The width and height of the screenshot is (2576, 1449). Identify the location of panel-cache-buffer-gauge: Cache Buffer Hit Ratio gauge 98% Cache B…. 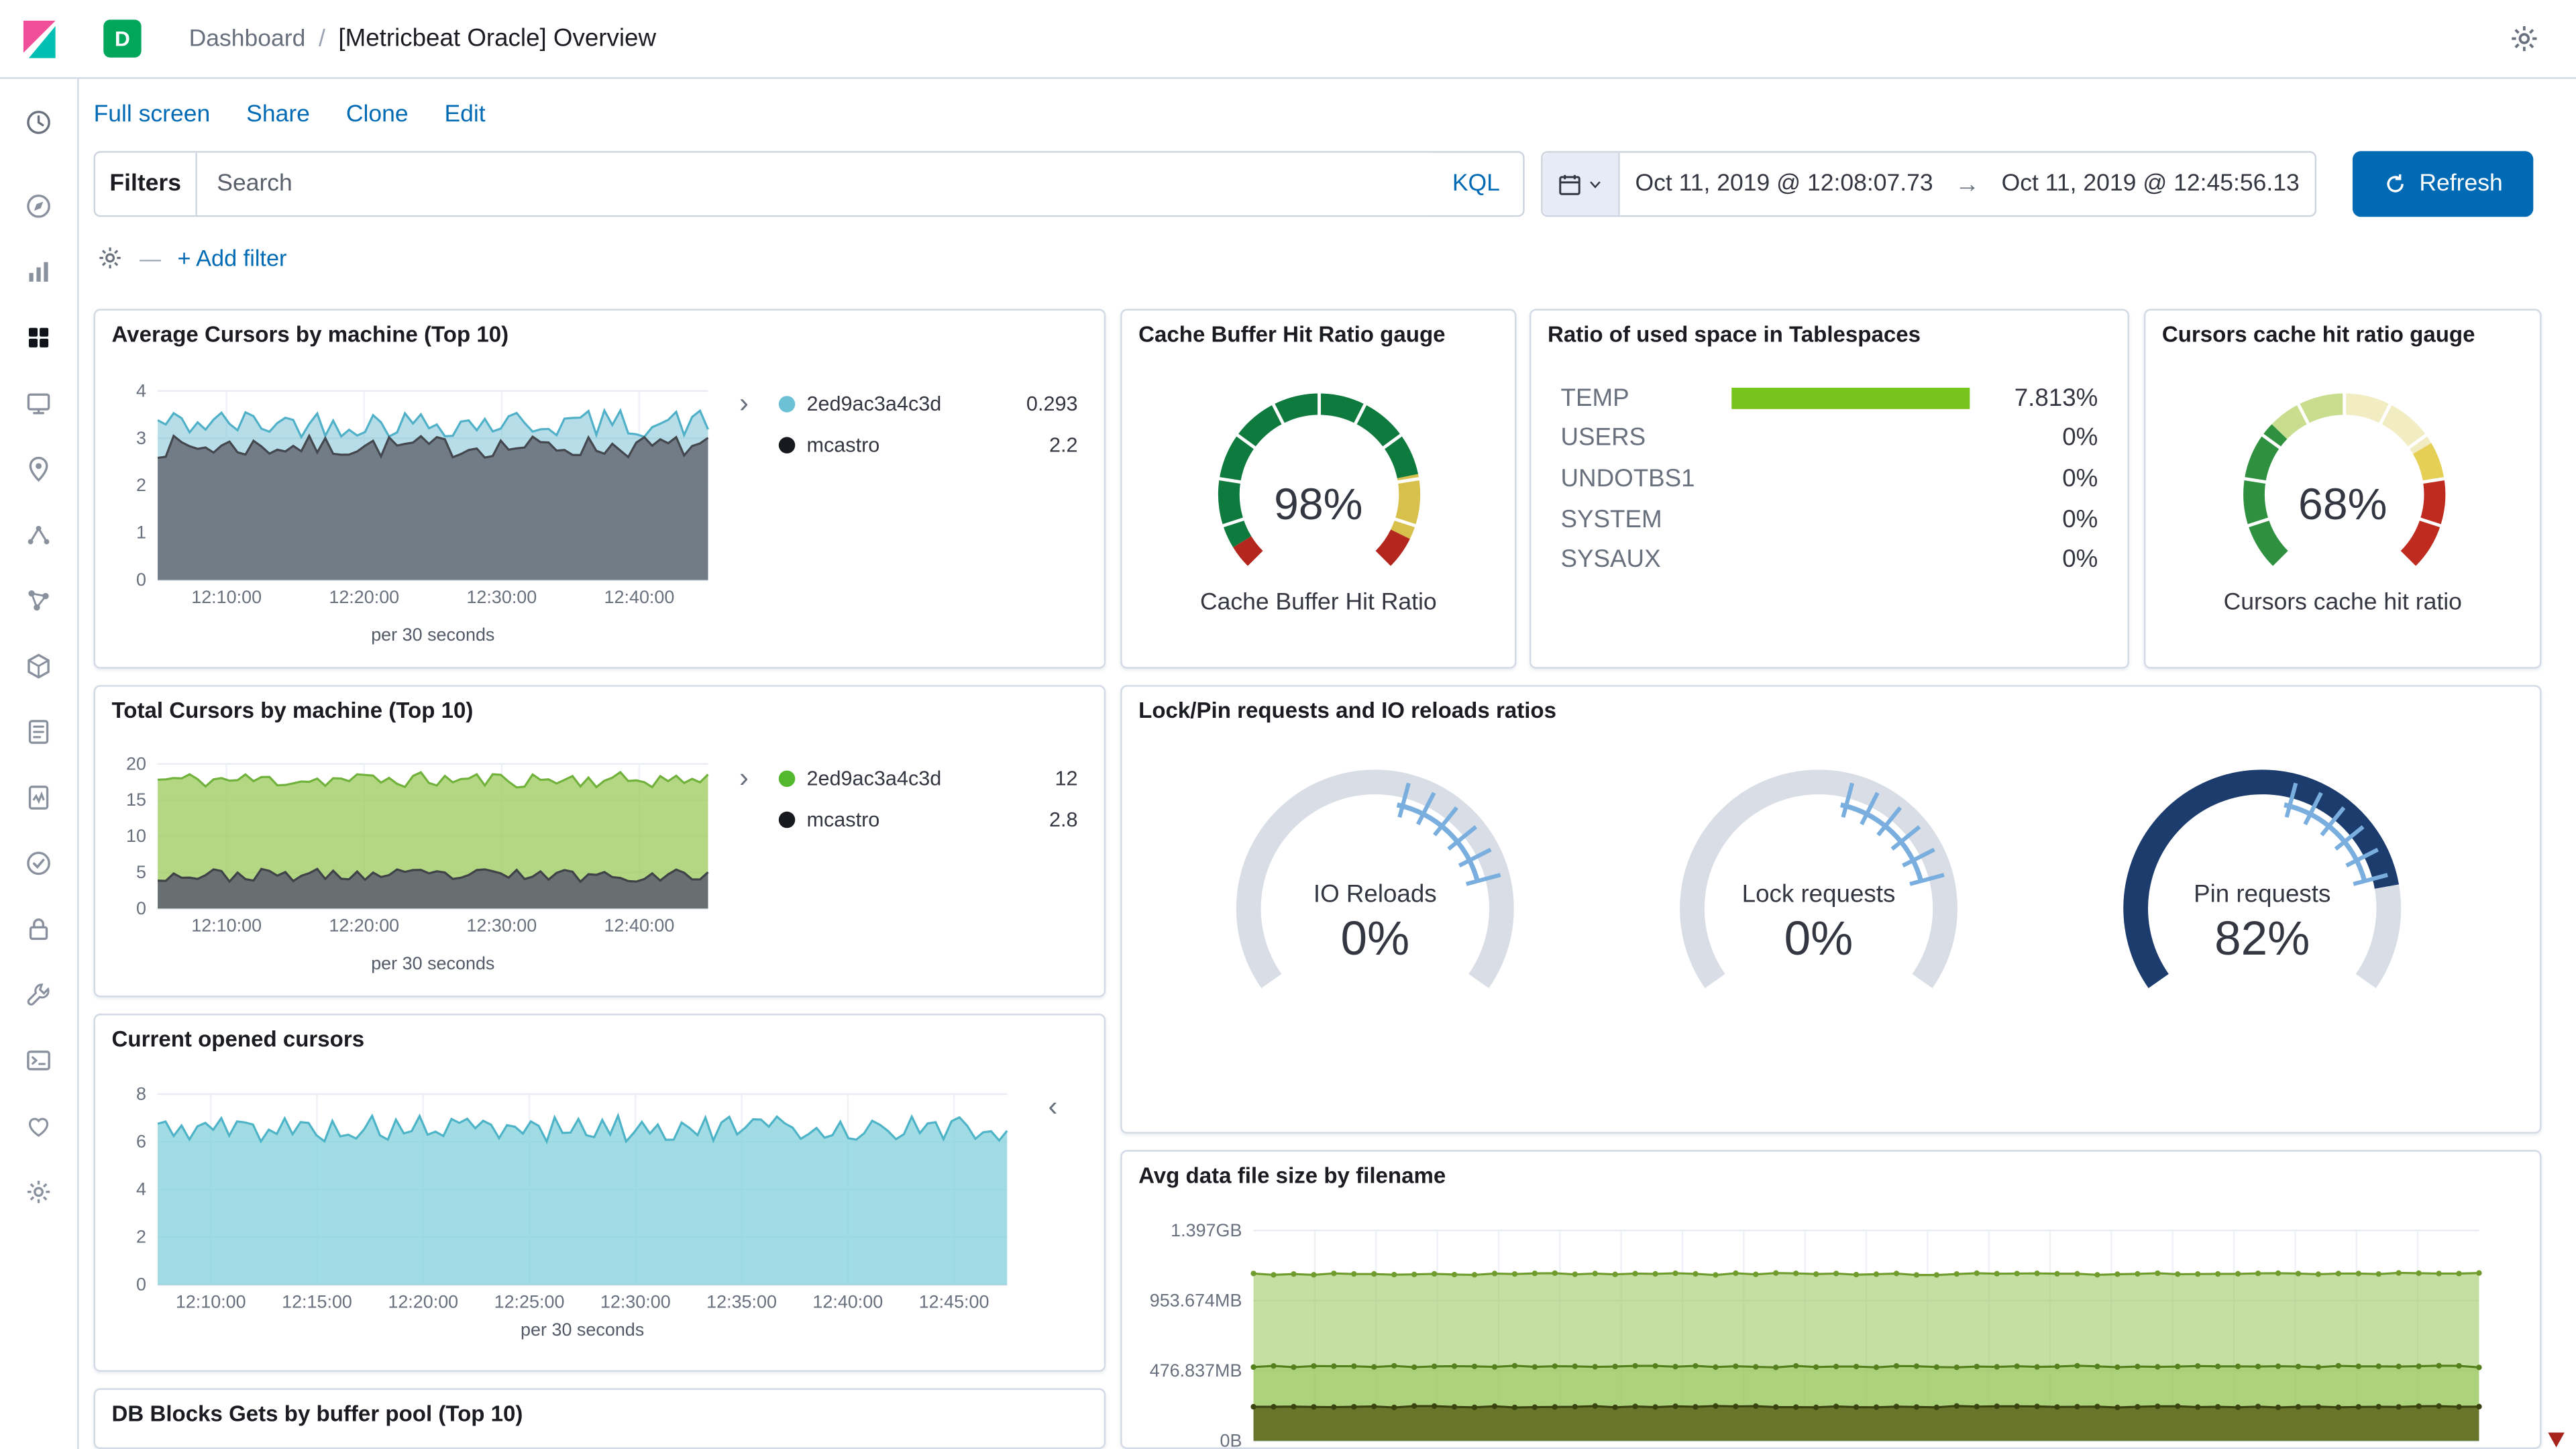
(1318, 489).